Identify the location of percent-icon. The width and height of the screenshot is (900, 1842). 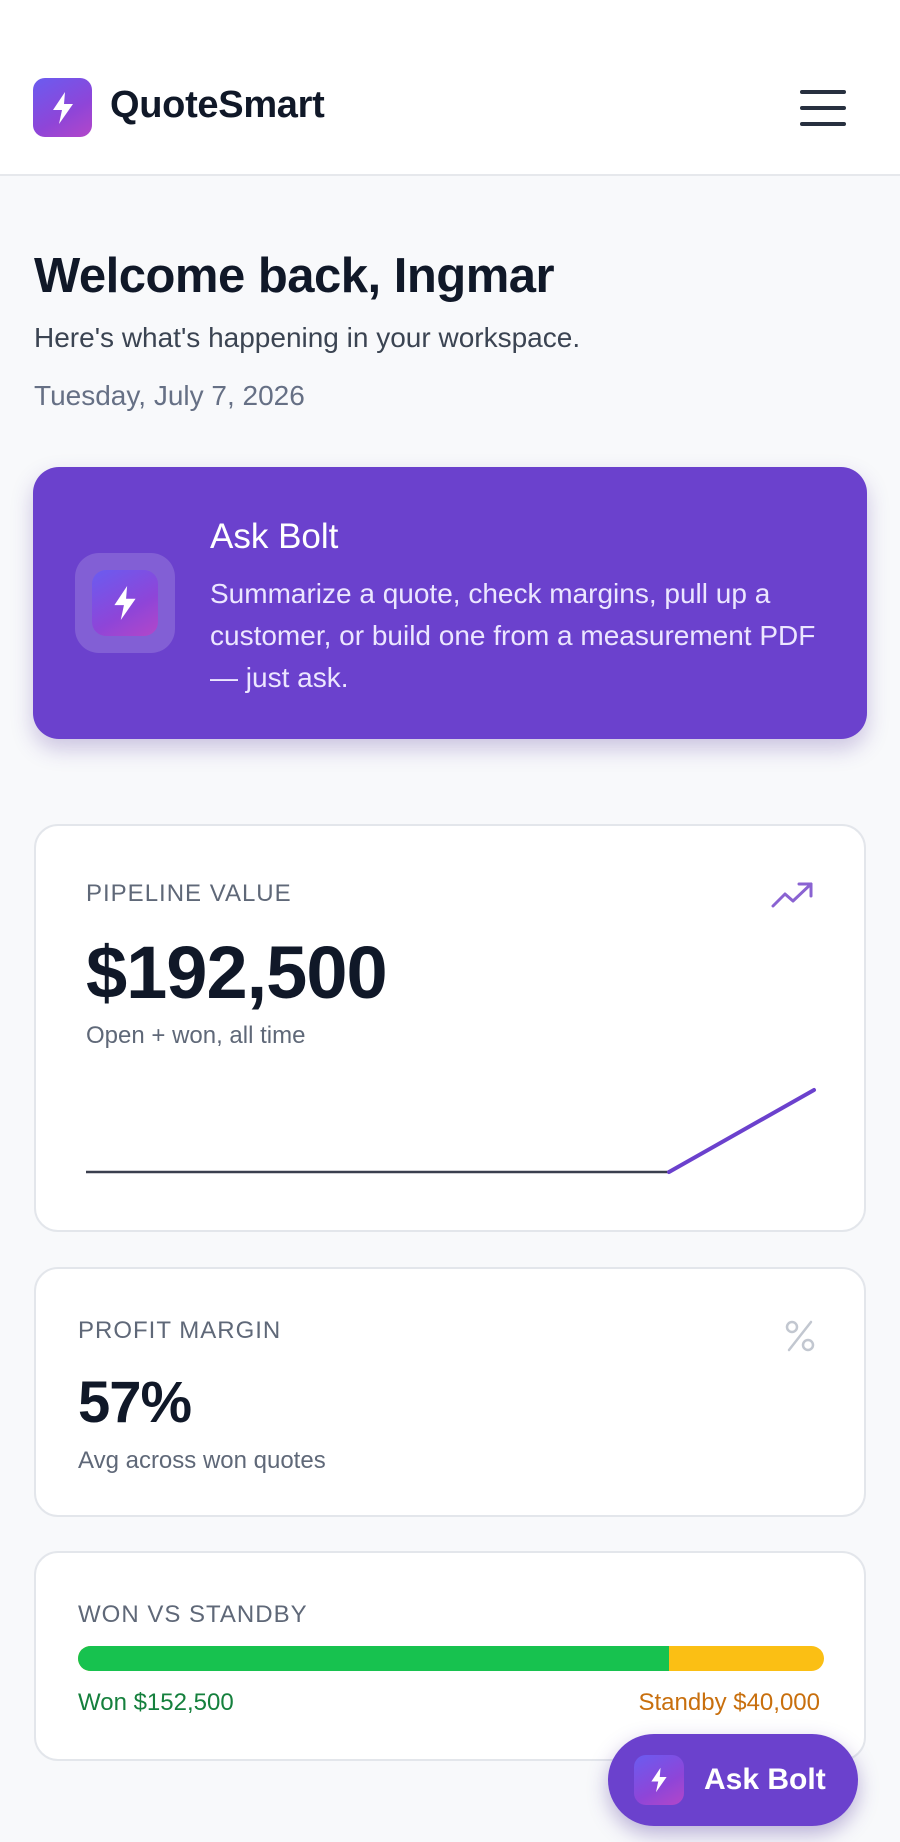
(800, 1336).